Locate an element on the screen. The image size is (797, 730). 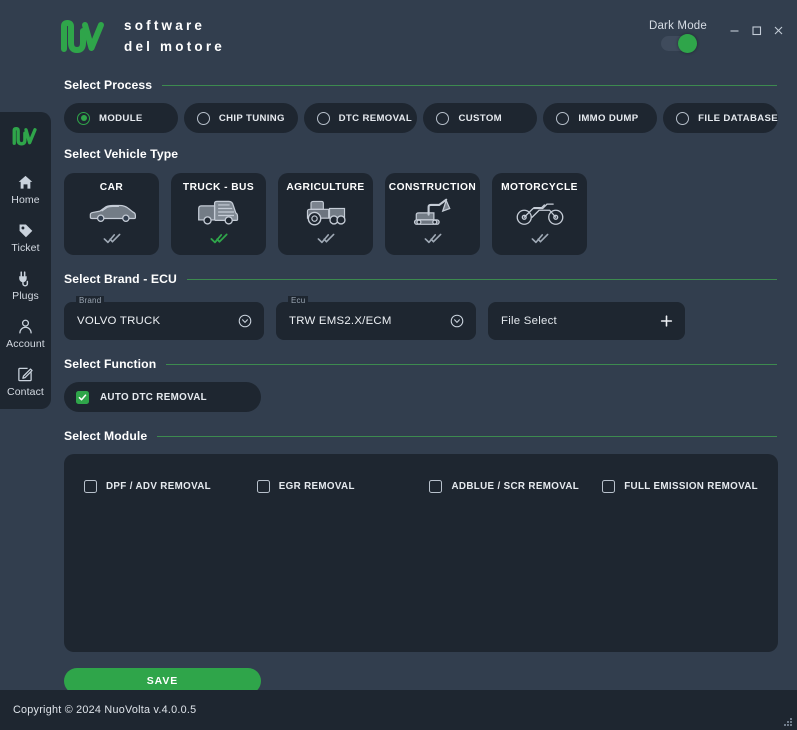
process-option-label: MODULE is located at coordinates (121, 118).